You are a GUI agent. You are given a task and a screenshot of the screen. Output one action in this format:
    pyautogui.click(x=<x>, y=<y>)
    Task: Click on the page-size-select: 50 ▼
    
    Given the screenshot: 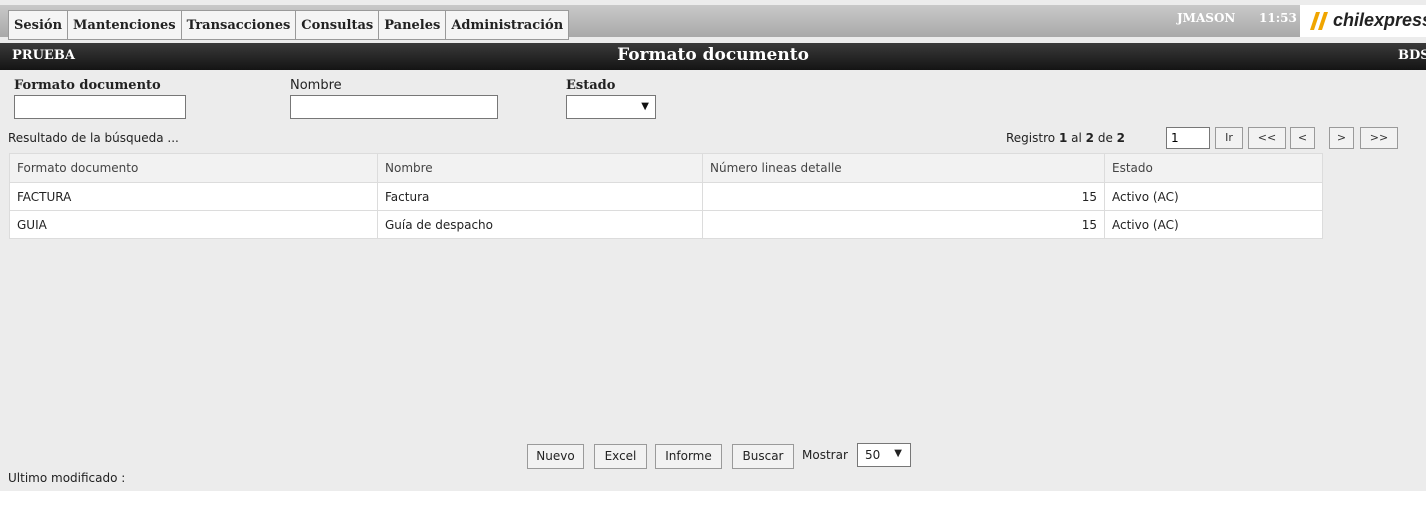 What is the action you would take?
    pyautogui.click(x=884, y=455)
    